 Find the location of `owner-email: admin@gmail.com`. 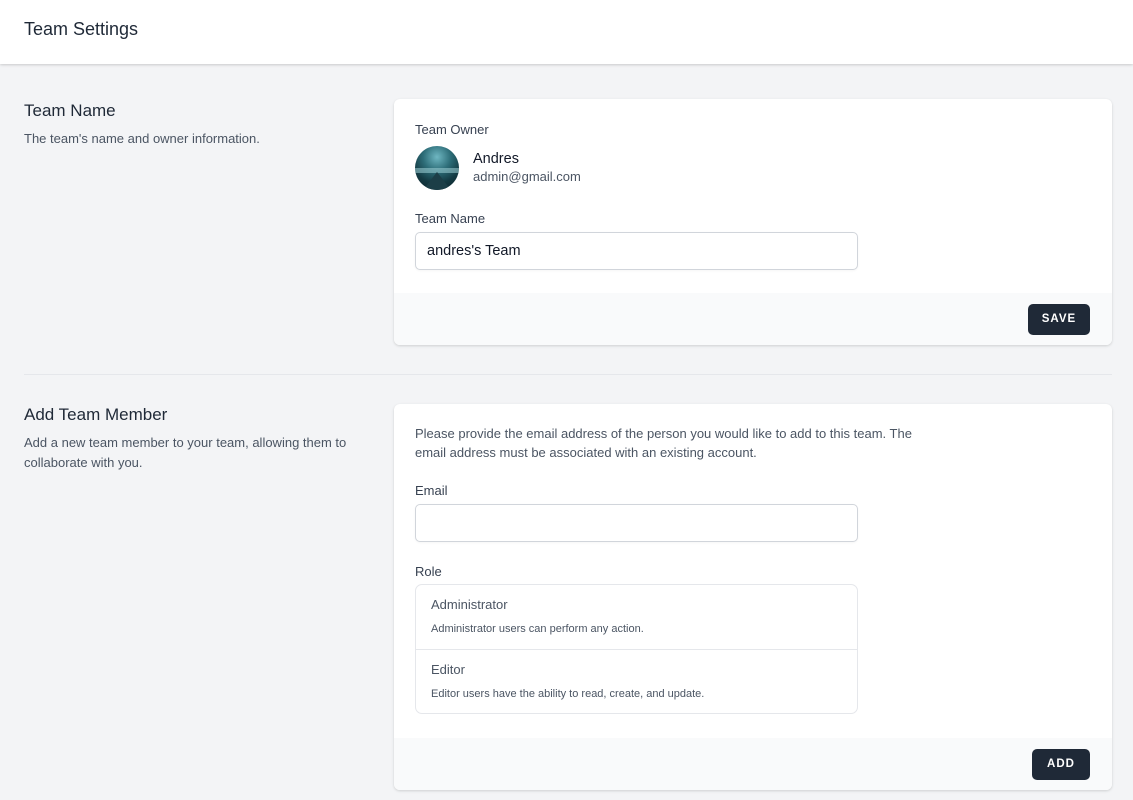

owner-email: admin@gmail.com is located at coordinates (527, 176).